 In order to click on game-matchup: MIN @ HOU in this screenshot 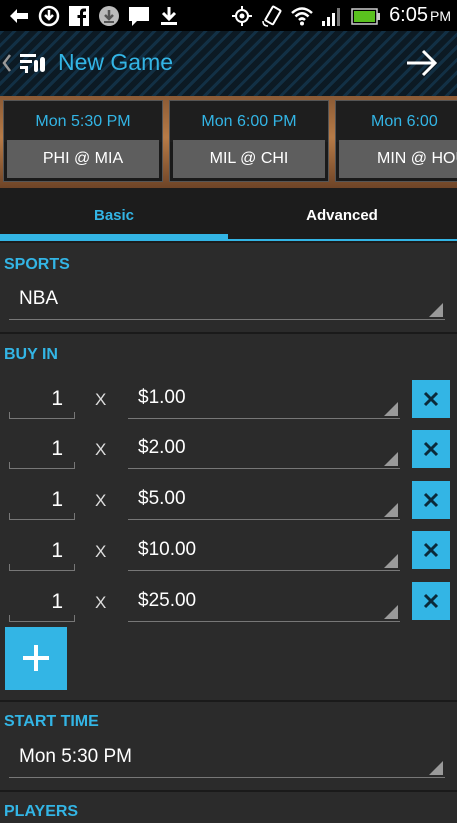, I will do `click(398, 159)`.